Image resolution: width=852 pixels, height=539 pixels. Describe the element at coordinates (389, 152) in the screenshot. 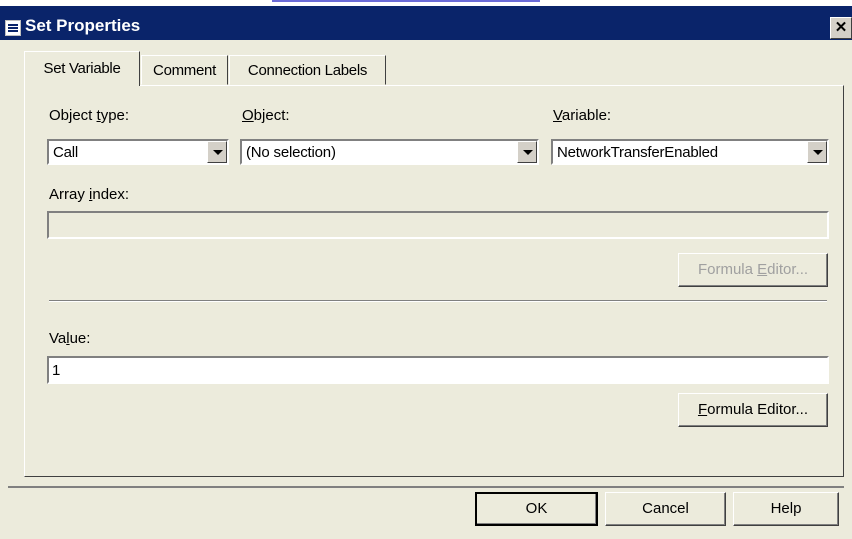

I see `object-select: (No selection)` at that location.